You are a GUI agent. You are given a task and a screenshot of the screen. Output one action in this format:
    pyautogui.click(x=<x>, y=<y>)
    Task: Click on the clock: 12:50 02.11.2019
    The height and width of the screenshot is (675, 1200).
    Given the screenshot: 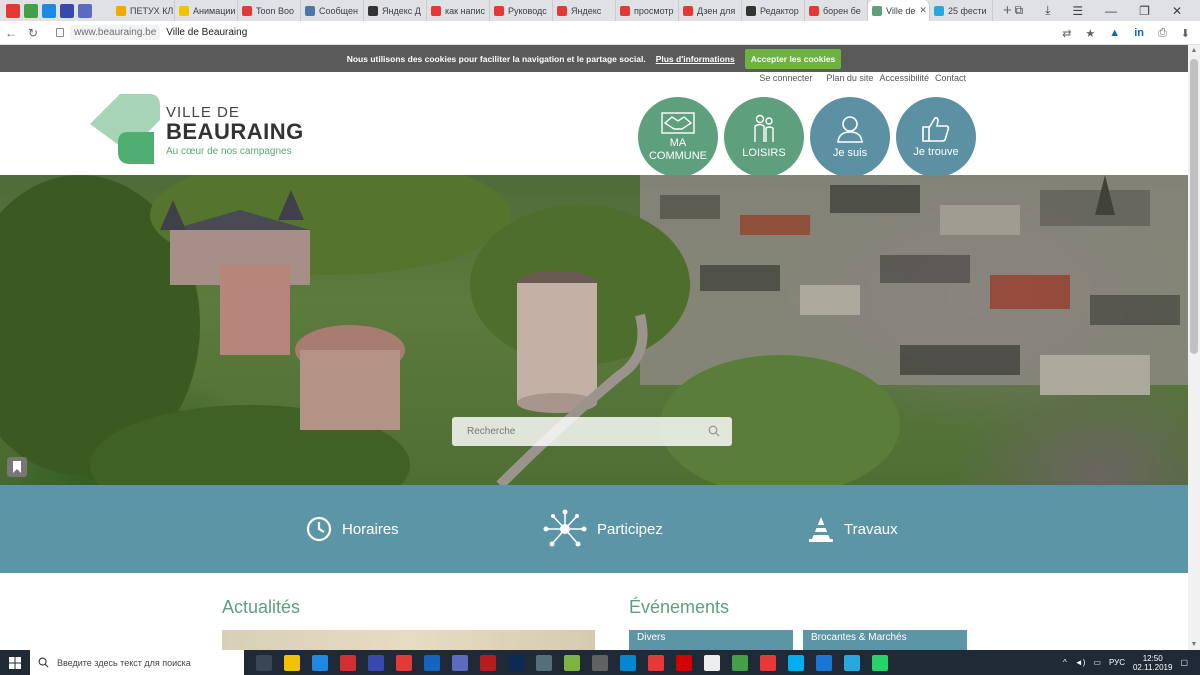 What is the action you would take?
    pyautogui.click(x=1152, y=663)
    